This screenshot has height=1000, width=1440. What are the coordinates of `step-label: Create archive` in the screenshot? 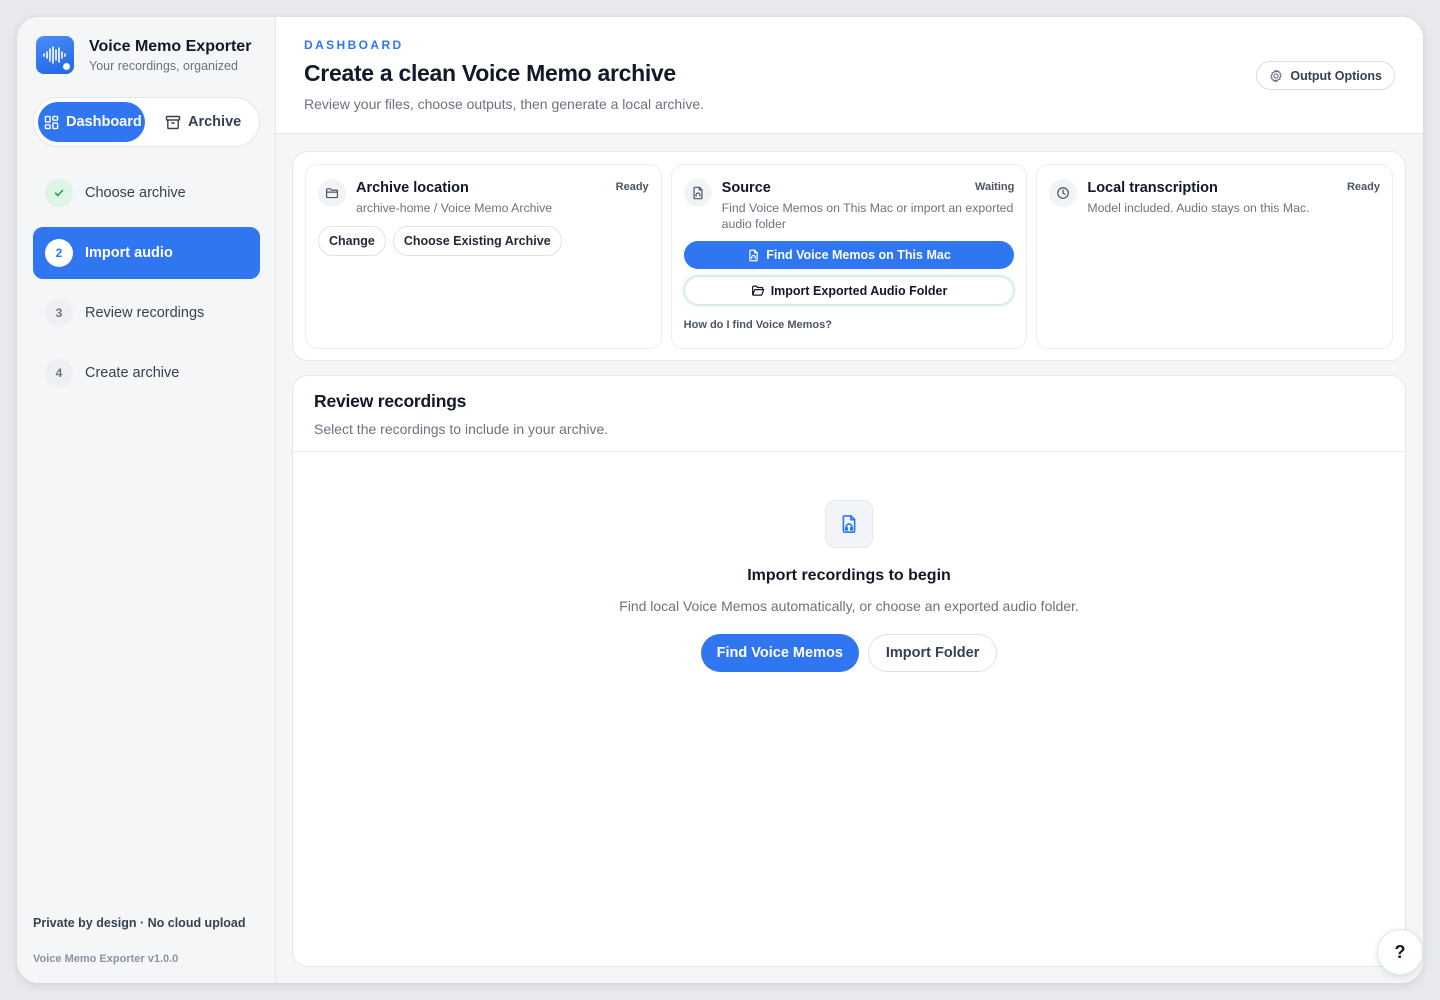 It's located at (132, 373).